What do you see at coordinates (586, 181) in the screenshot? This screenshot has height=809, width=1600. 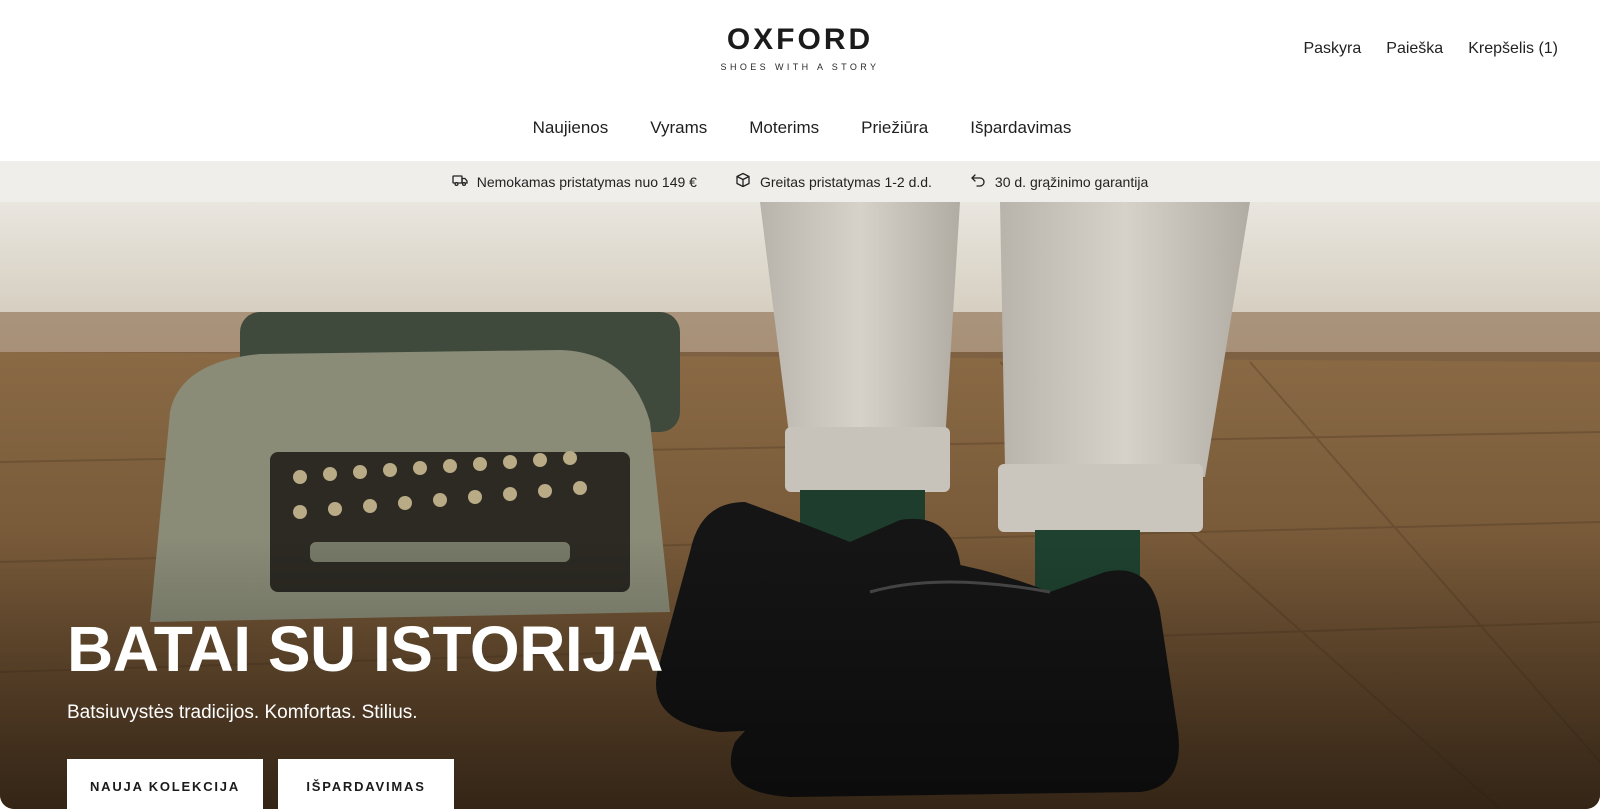 I see `usp-text: Nemokamas pristatymas nuo 149 €` at bounding box center [586, 181].